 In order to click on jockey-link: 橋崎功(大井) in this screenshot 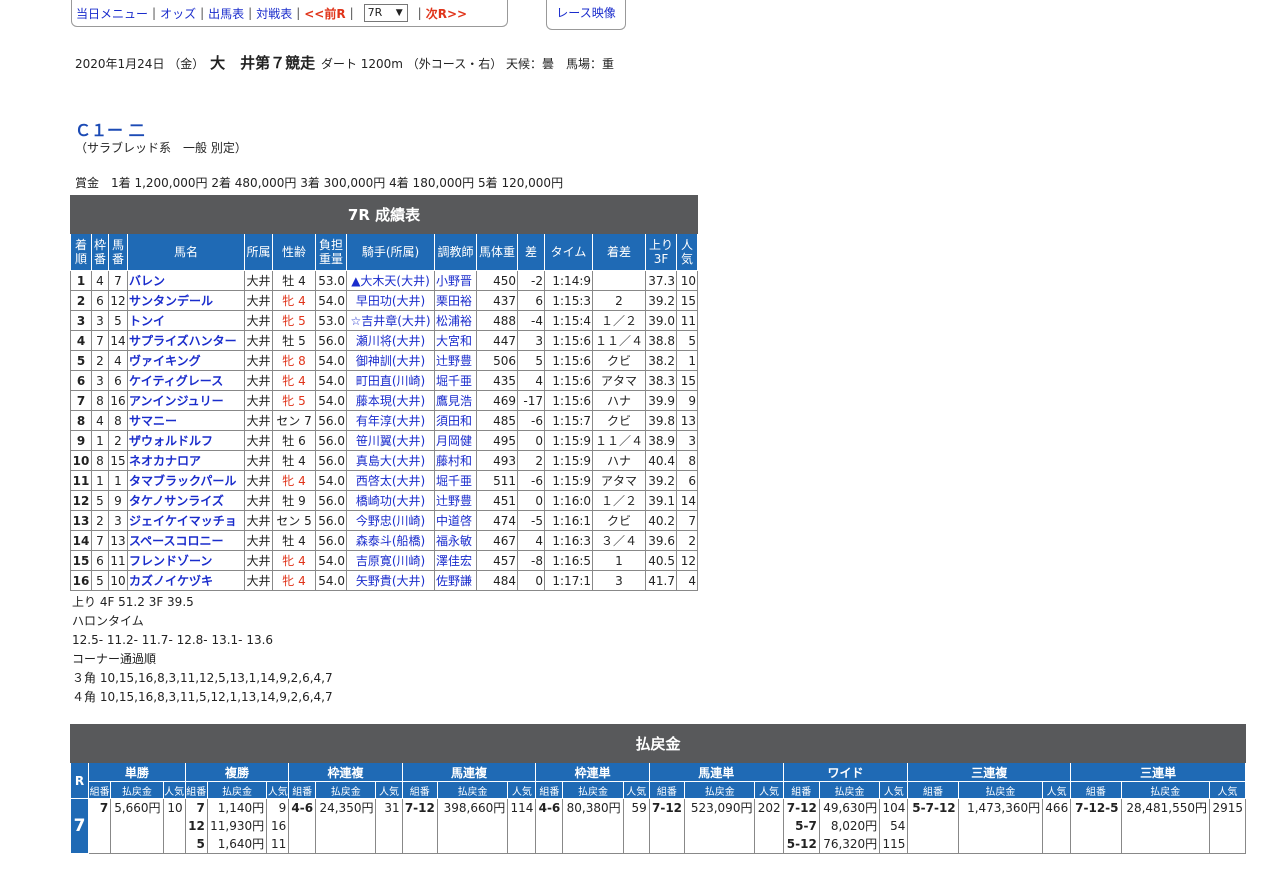, I will do `click(390, 500)`.